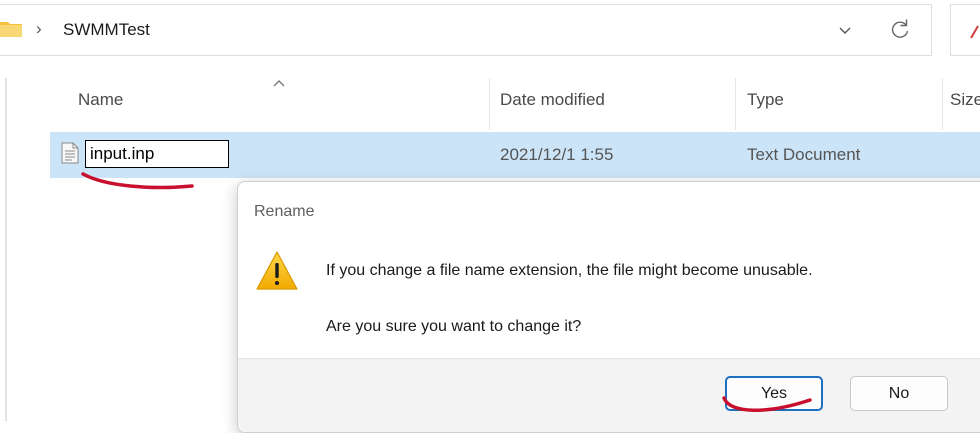  Describe the element at coordinates (6, 249) in the screenshot. I see `navigation-pane-divider` at that location.